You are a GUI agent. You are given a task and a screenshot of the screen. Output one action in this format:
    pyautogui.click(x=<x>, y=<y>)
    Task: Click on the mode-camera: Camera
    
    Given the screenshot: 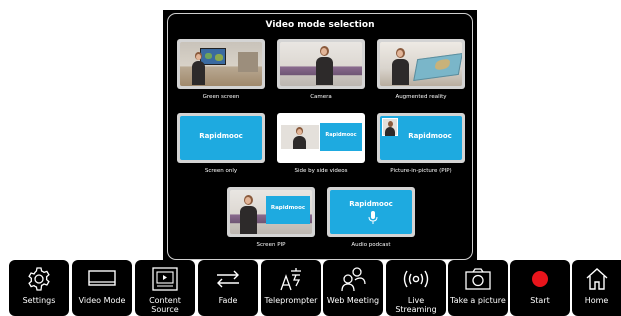 What is the action you would take?
    pyautogui.click(x=321, y=69)
    